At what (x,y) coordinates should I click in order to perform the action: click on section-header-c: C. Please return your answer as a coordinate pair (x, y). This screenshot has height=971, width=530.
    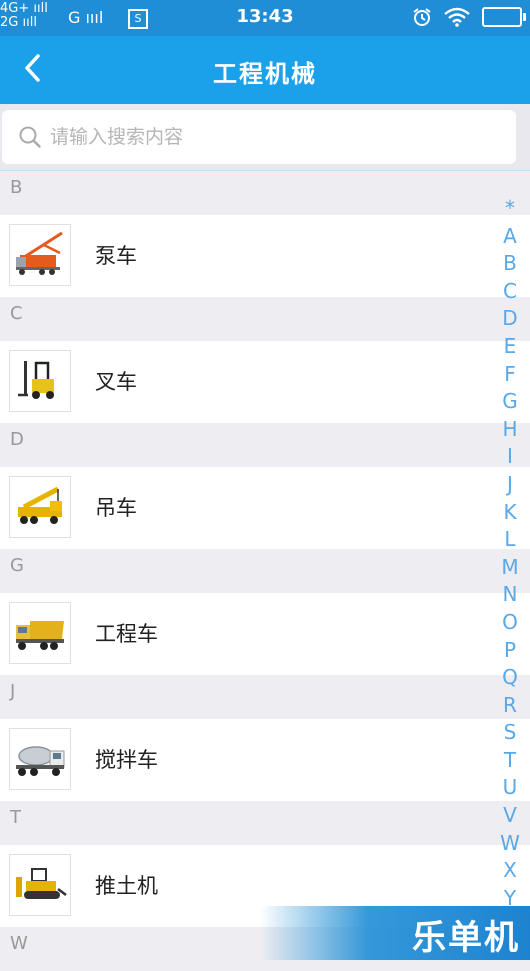
    Looking at the image, I should click on (265, 319).